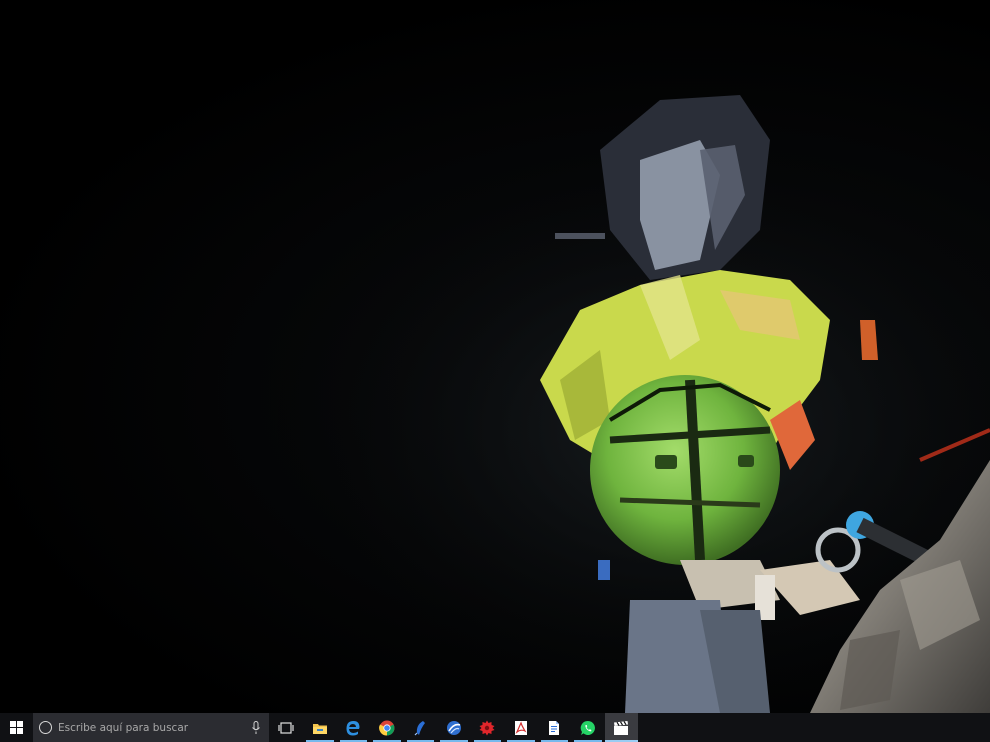 This screenshot has height=742, width=990. Describe the element at coordinates (154, 728) in the screenshot. I see `search-input: Escribe aquí para buscar` at that location.